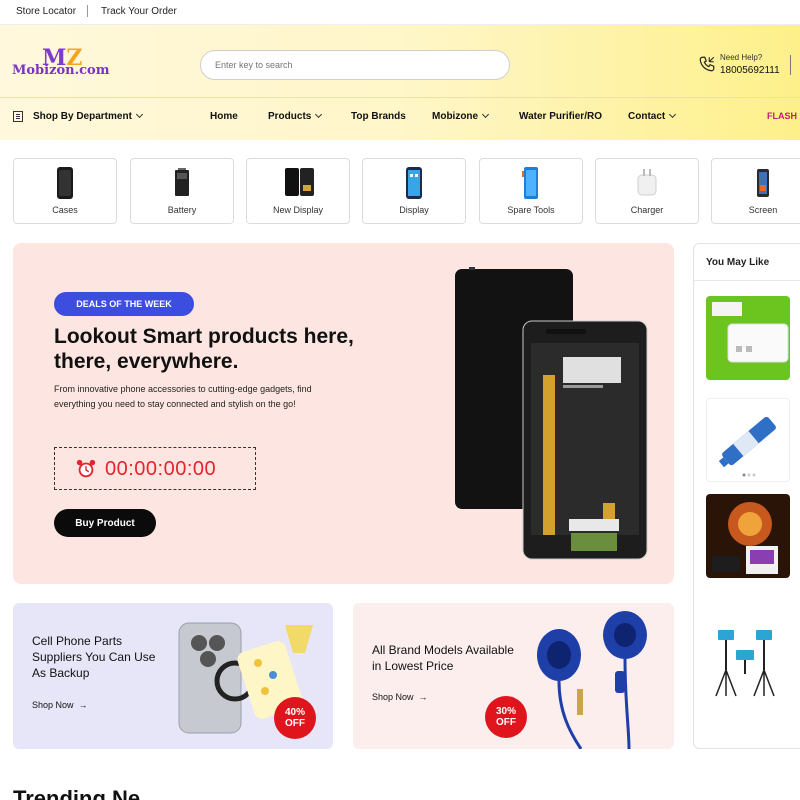 This screenshot has width=800, height=800. I want to click on category-label: Charger, so click(647, 210).